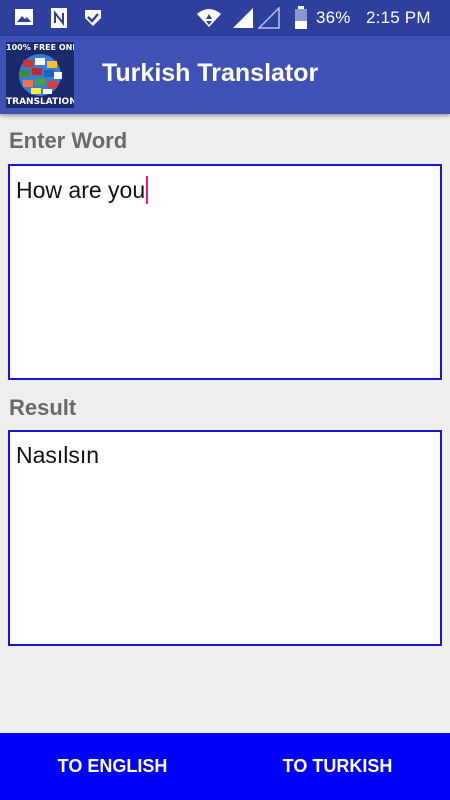  Describe the element at coordinates (333, 17) in the screenshot. I see `battery-percent: 36%` at that location.